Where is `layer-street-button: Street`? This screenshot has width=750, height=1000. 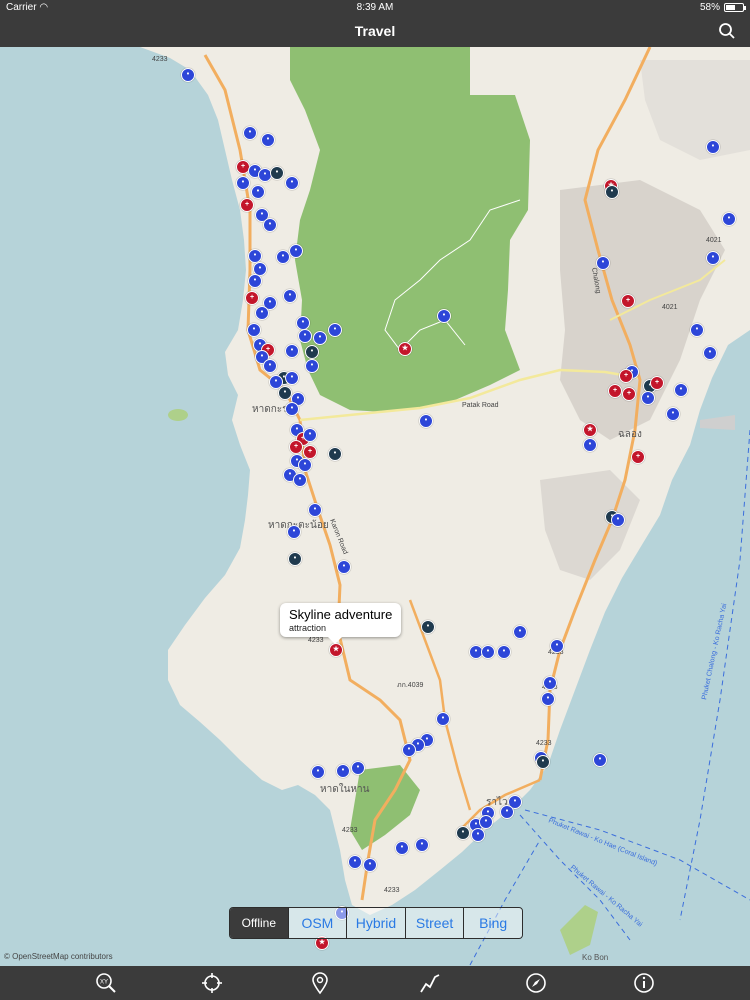 layer-street-button: Street is located at coordinates (435, 923).